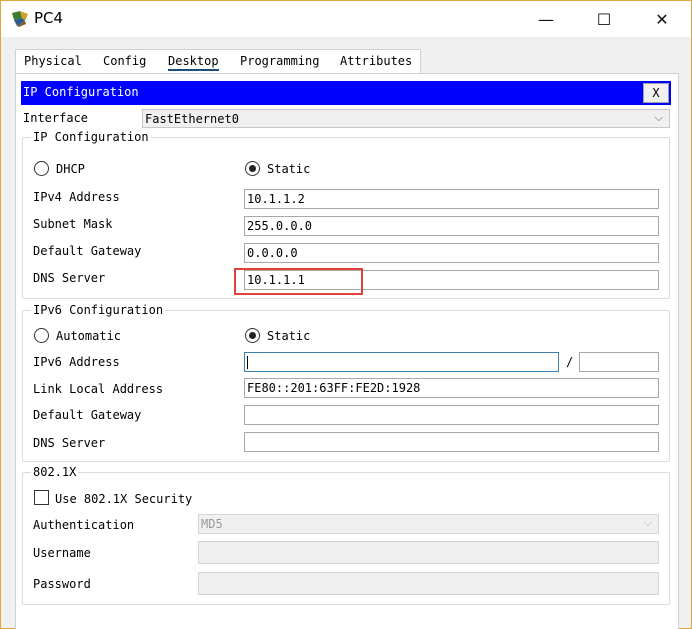 The image size is (692, 629). Describe the element at coordinates (428, 583) in the screenshot. I see `password-field` at that location.